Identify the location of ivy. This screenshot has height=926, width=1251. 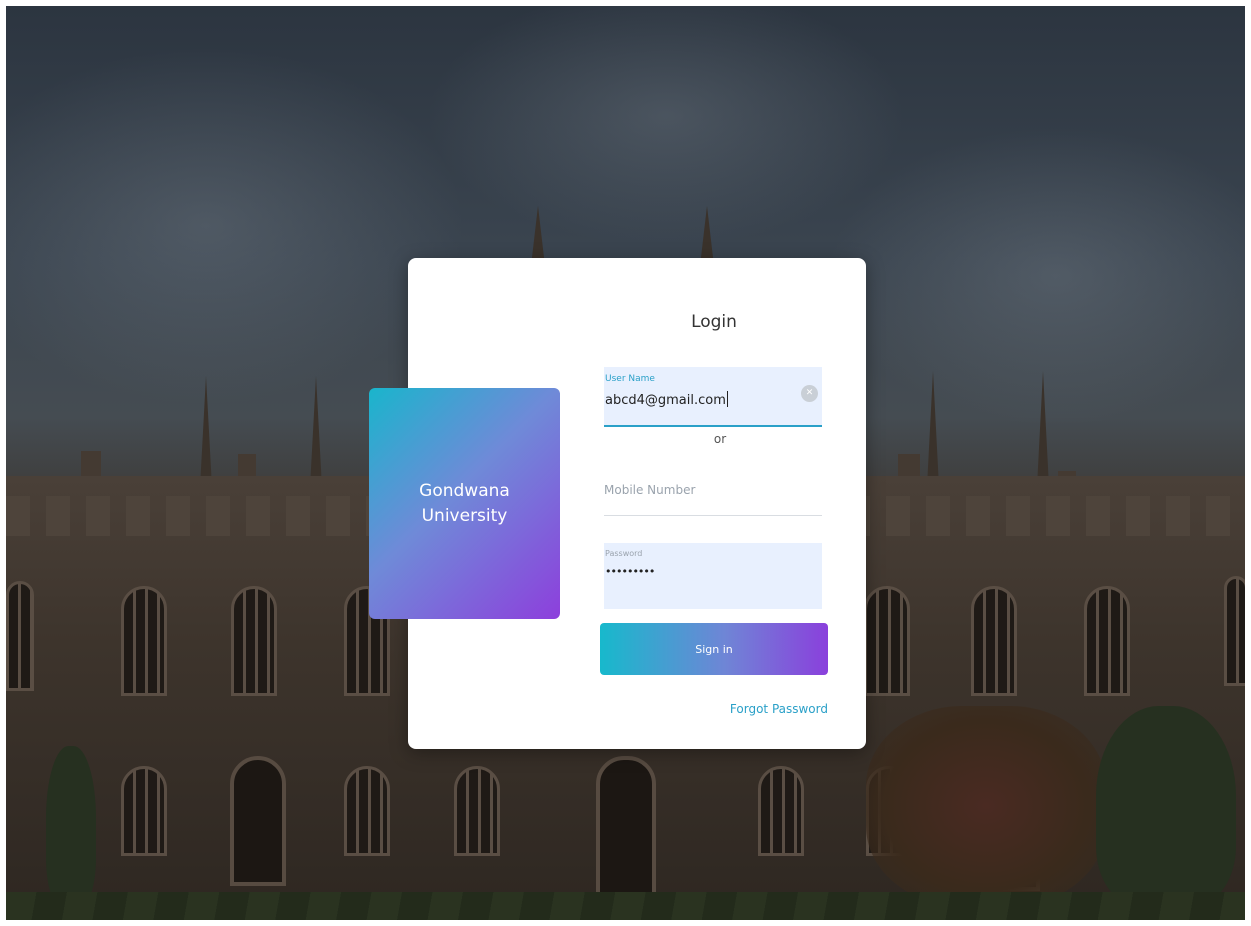
(986, 806).